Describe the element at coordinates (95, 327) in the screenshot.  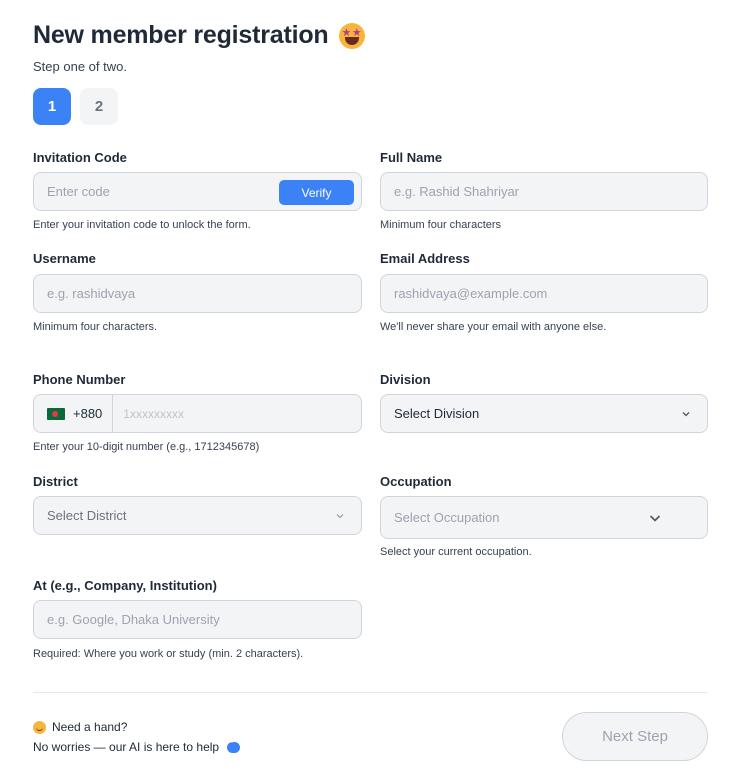
I see `username-help: Minimum four characters.` at that location.